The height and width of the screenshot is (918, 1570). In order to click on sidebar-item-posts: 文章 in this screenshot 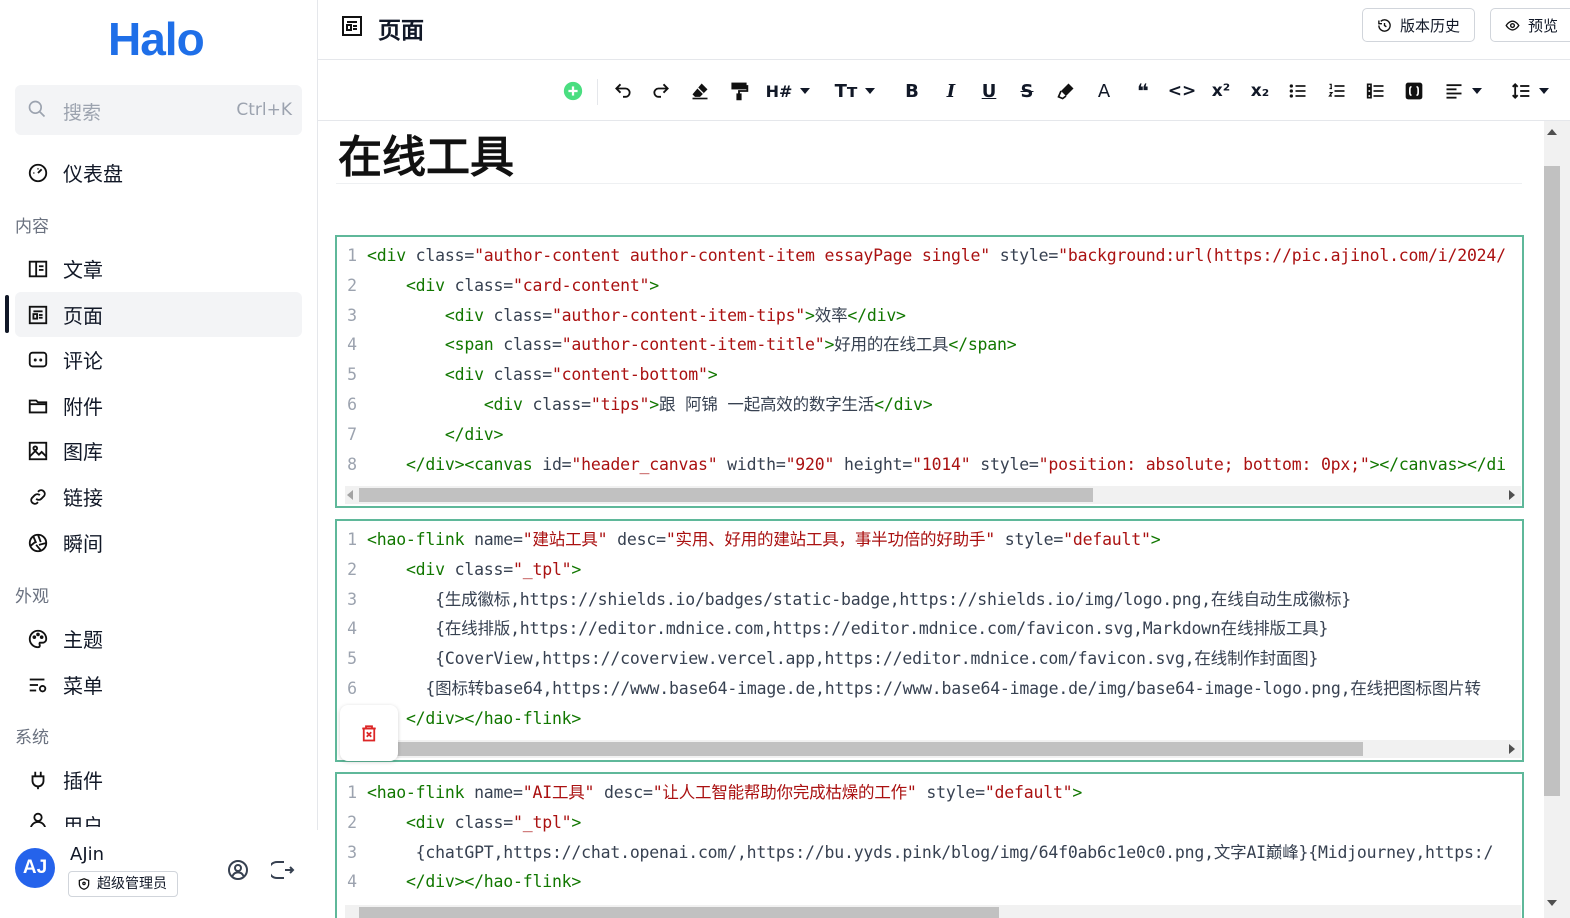, I will do `click(158, 268)`.